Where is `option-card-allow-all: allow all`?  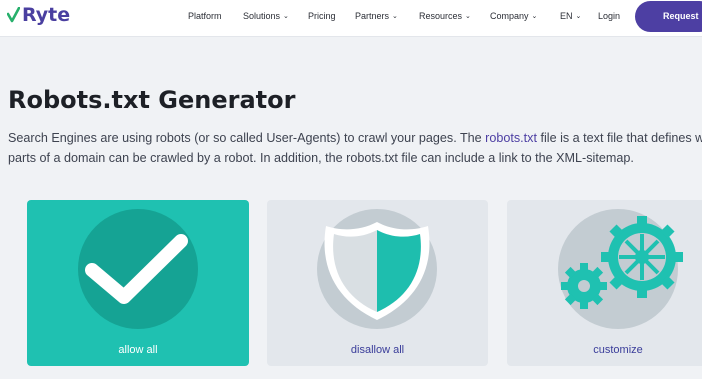
option-card-allow-all: allow all is located at coordinates (138, 283).